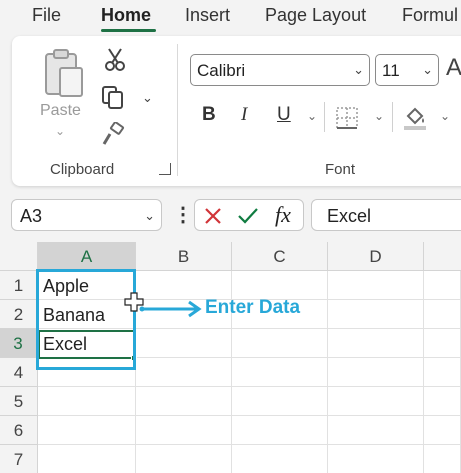 This screenshot has height=473, width=461. Describe the element at coordinates (19, 314) in the screenshot. I see `row-header-2: 2` at that location.